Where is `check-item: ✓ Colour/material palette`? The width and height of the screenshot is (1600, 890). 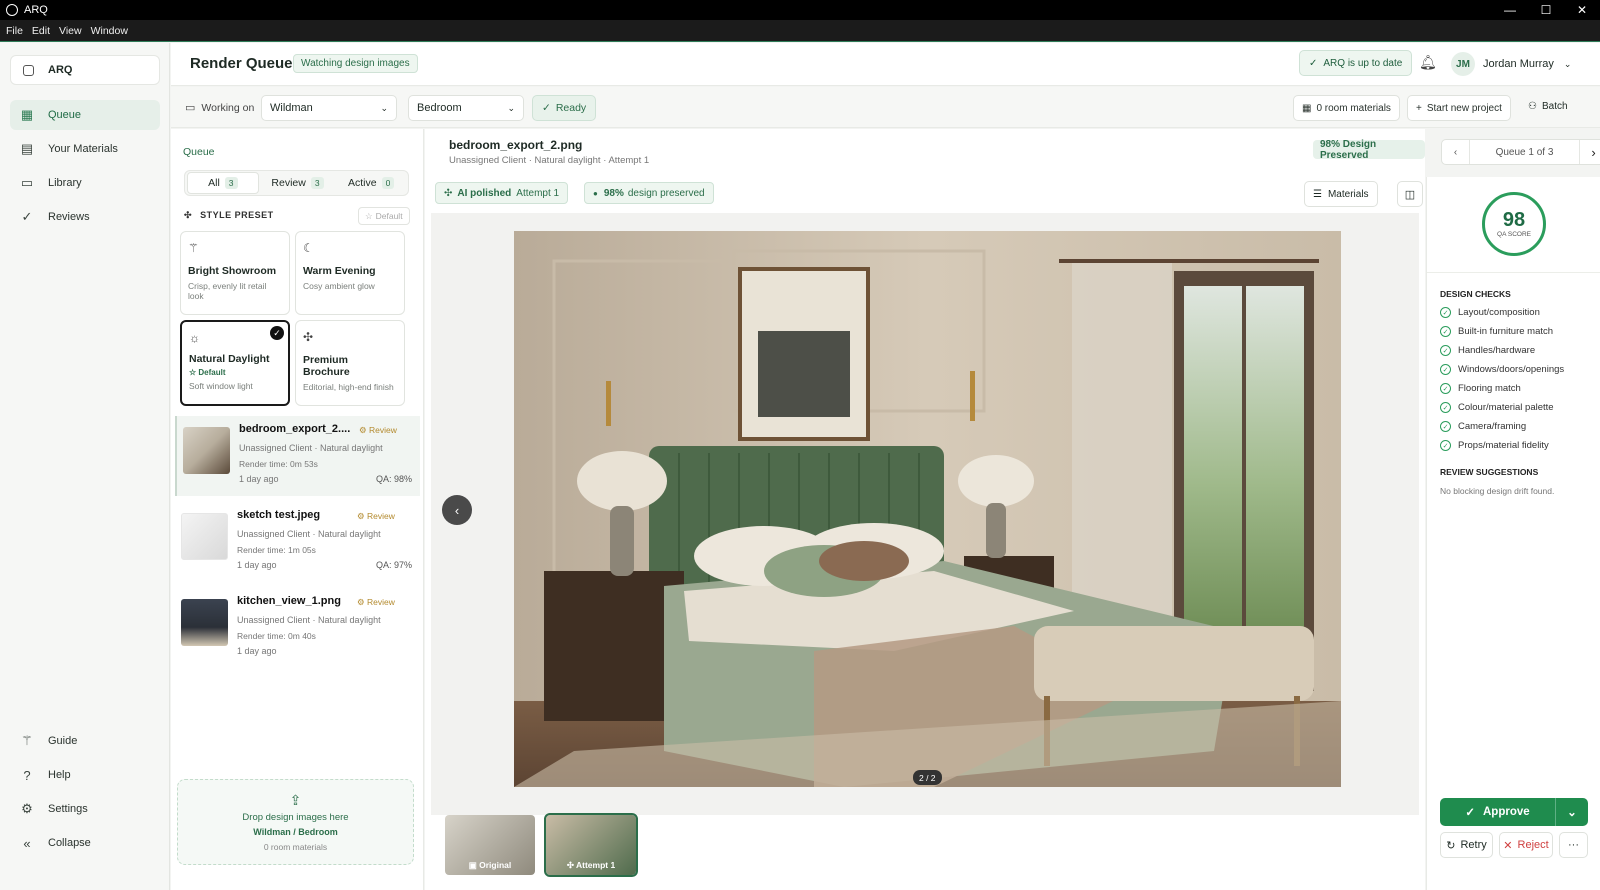
check-item: ✓ Colour/material palette is located at coordinates (1497, 407).